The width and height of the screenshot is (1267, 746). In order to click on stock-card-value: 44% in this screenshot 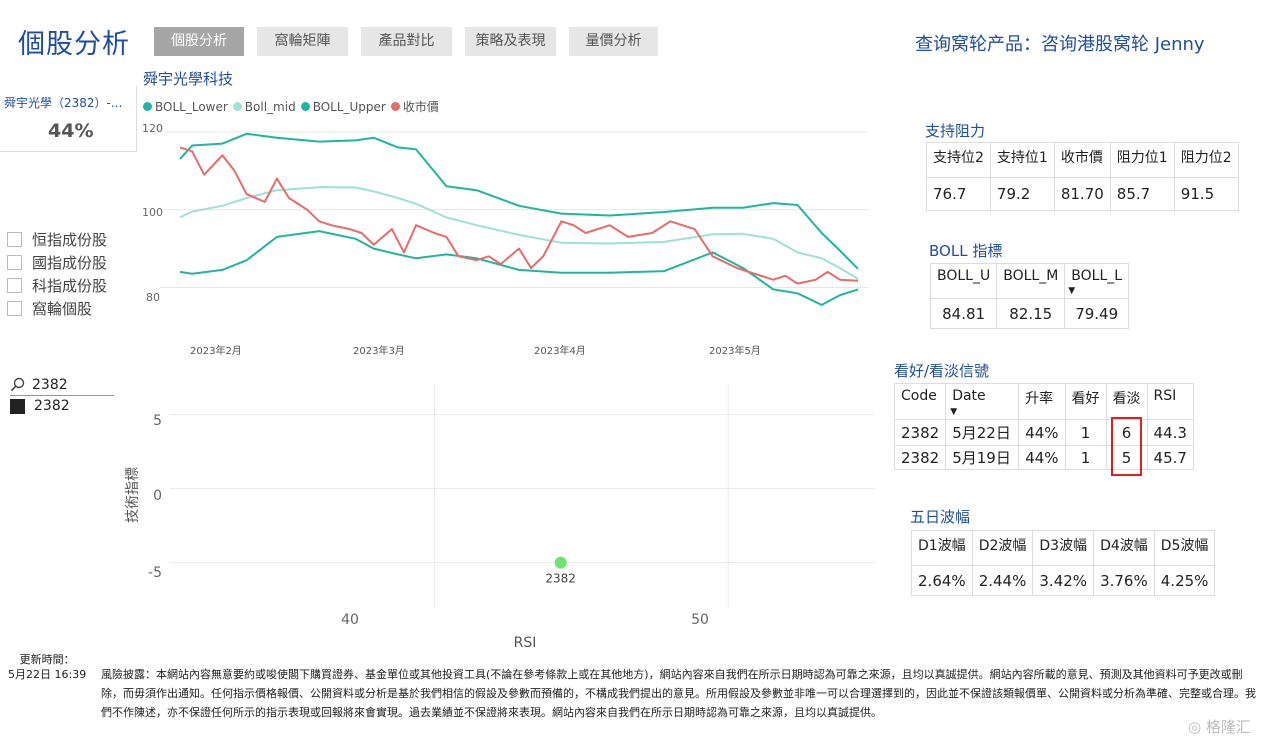, I will do `click(71, 131)`.